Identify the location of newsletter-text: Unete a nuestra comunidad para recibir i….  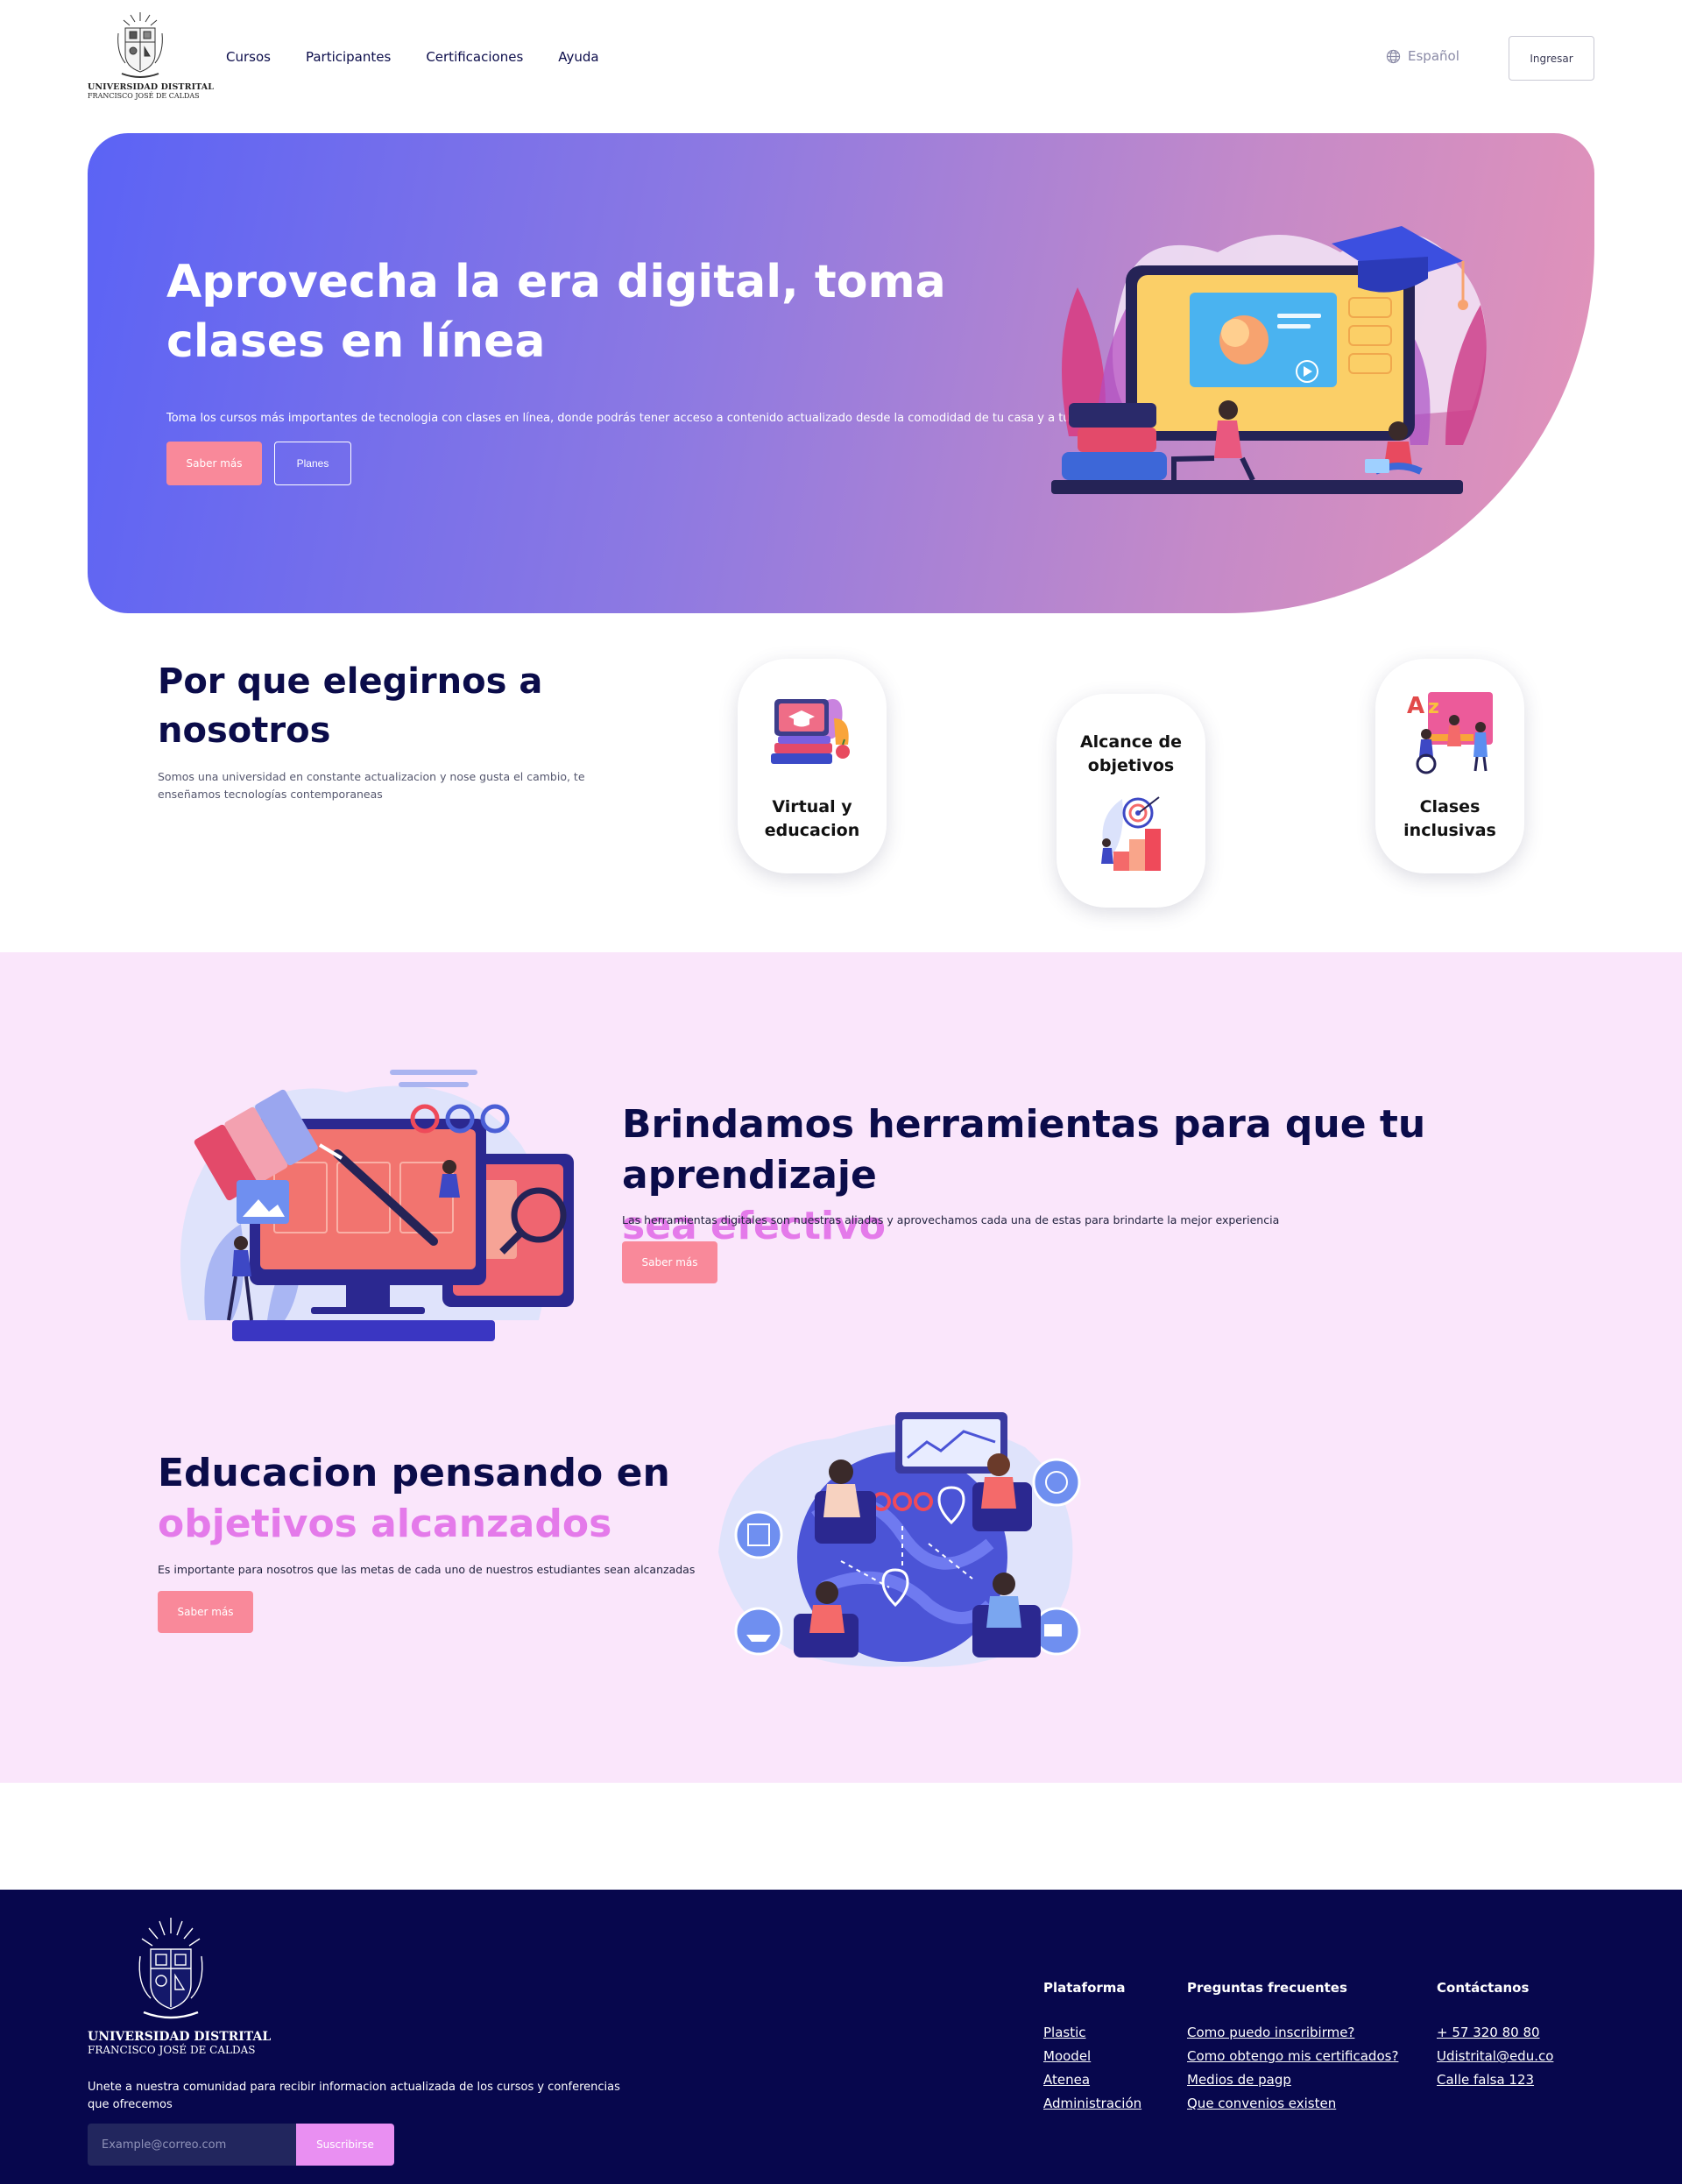
(354, 2096).